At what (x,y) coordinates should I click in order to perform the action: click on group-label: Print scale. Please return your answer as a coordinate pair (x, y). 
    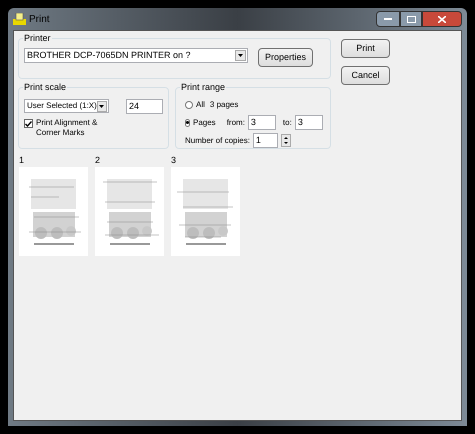
    Looking at the image, I should click on (45, 87).